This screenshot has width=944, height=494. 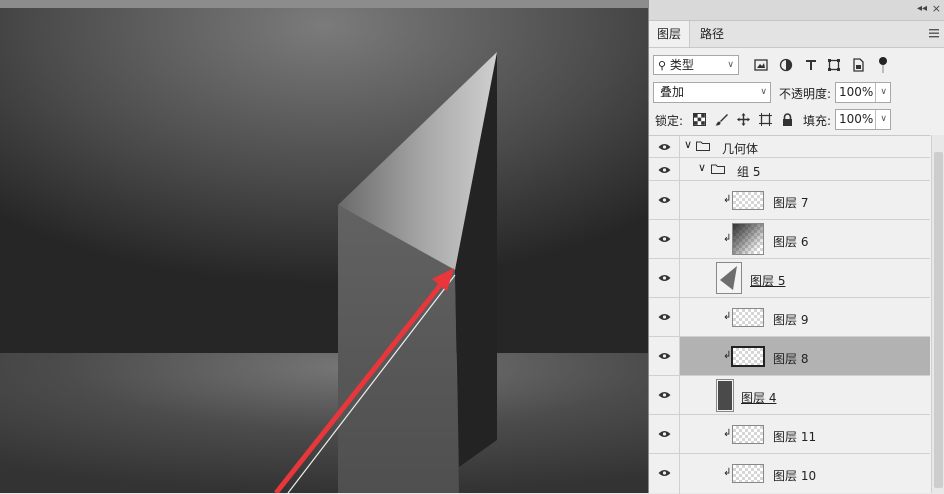 What do you see at coordinates (796, 66) in the screenshot?
I see `filter-row: ⚲ 类型 ∨` at bounding box center [796, 66].